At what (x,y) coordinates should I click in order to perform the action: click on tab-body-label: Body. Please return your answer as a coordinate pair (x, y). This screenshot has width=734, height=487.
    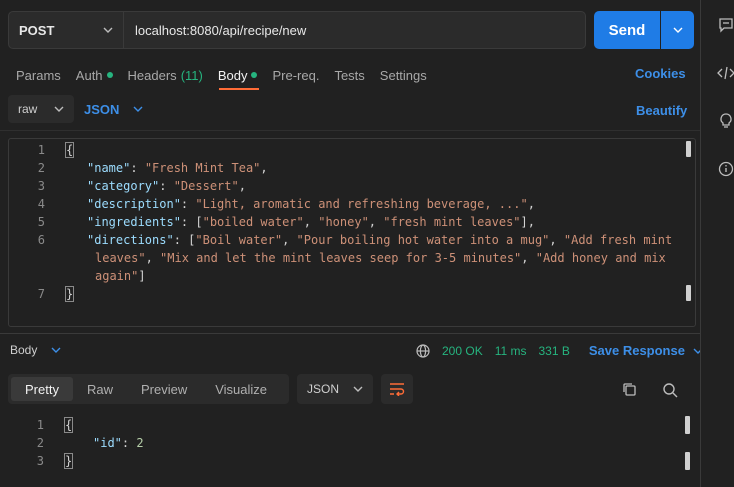
    Looking at the image, I should click on (232, 75).